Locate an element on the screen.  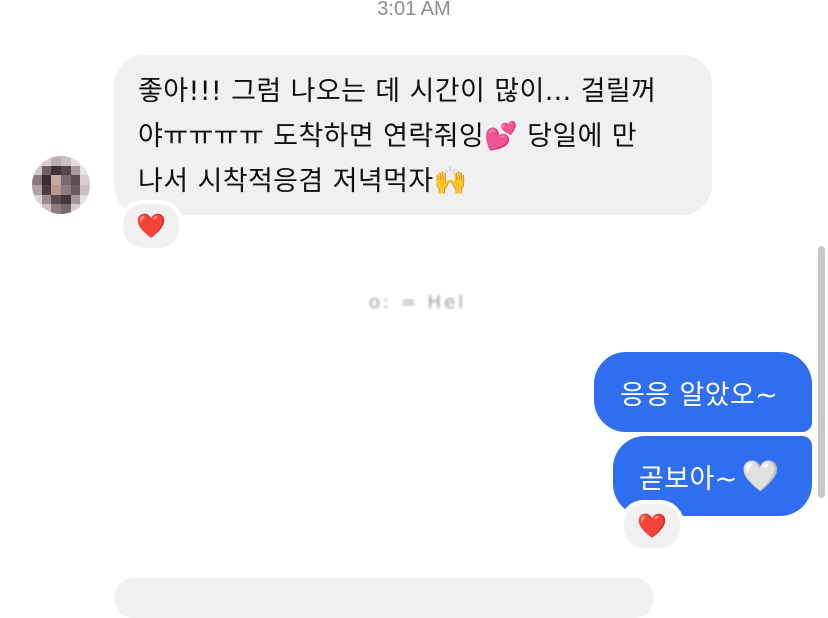
message-timestamp: 3:01 AM is located at coordinates (414, 10).